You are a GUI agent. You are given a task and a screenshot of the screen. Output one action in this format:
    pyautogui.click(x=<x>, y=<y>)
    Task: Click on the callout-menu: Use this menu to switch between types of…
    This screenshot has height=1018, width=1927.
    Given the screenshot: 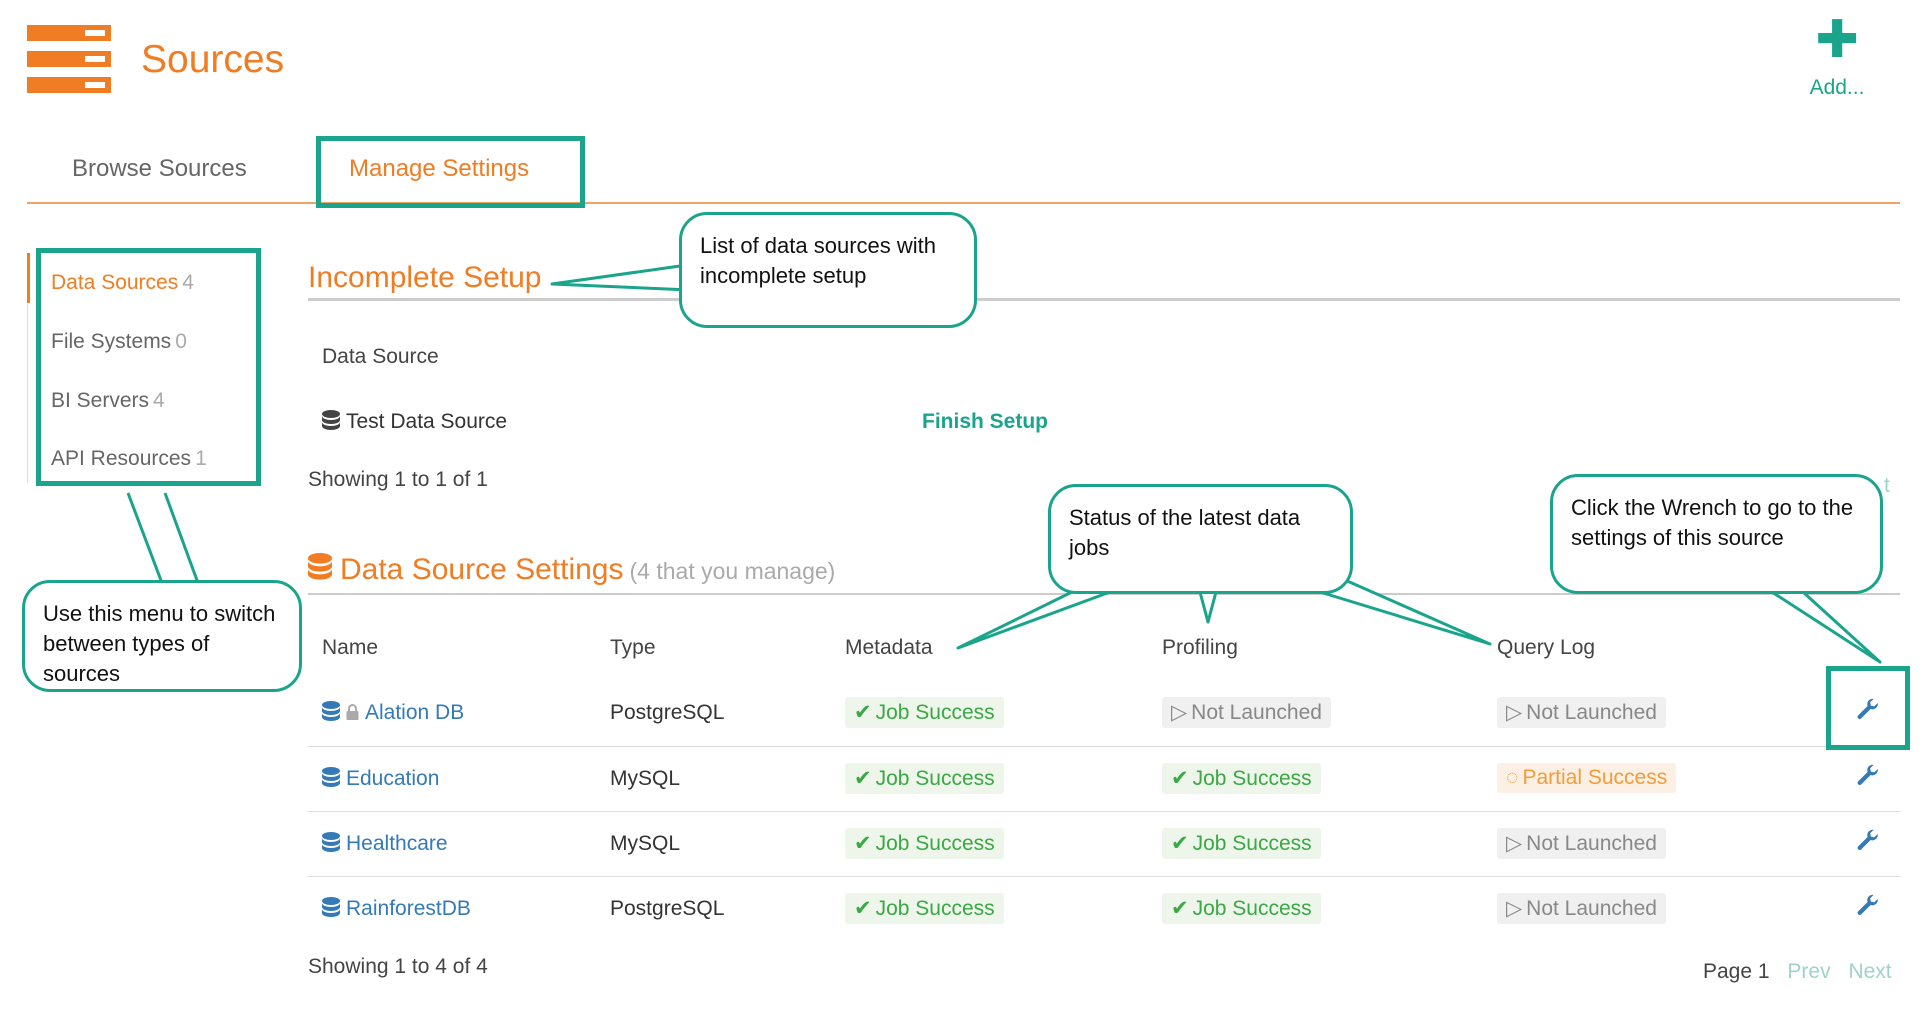 What is the action you would take?
    pyautogui.click(x=162, y=636)
    